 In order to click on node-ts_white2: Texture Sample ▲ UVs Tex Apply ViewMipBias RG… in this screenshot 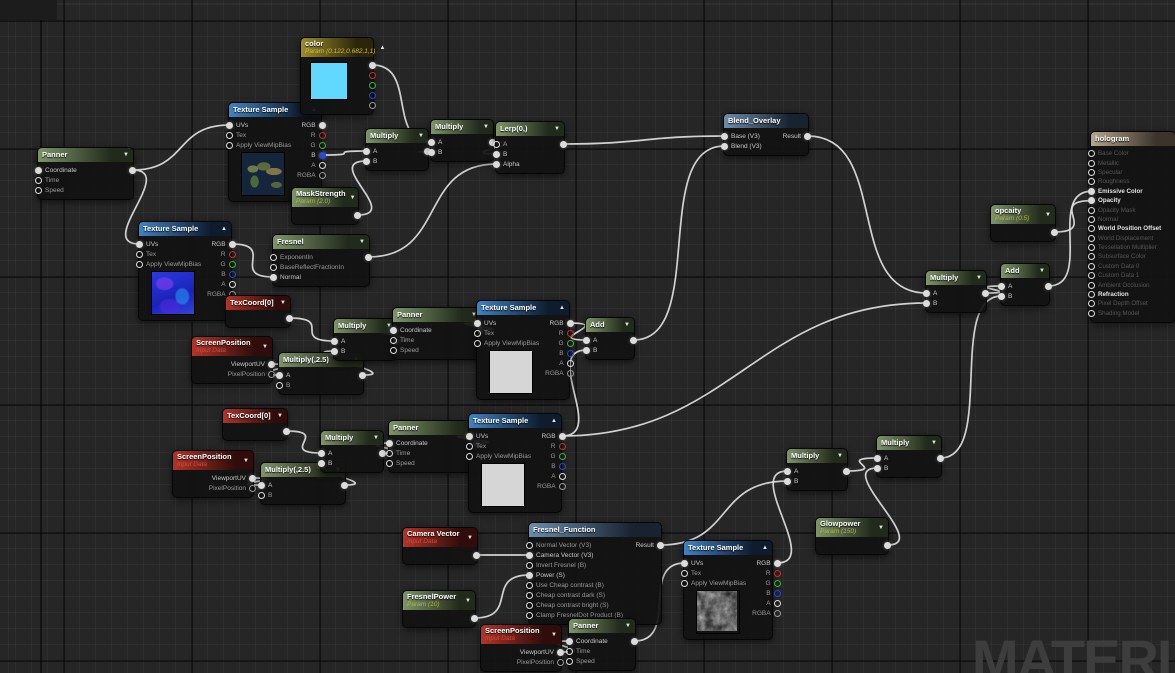, I will do `click(516, 463)`.